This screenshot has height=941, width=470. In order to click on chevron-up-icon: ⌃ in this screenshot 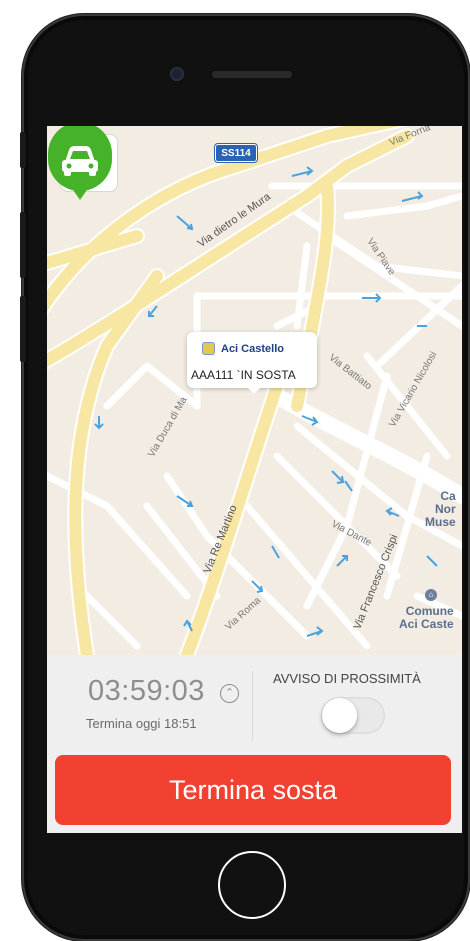, I will do `click(229, 693)`.